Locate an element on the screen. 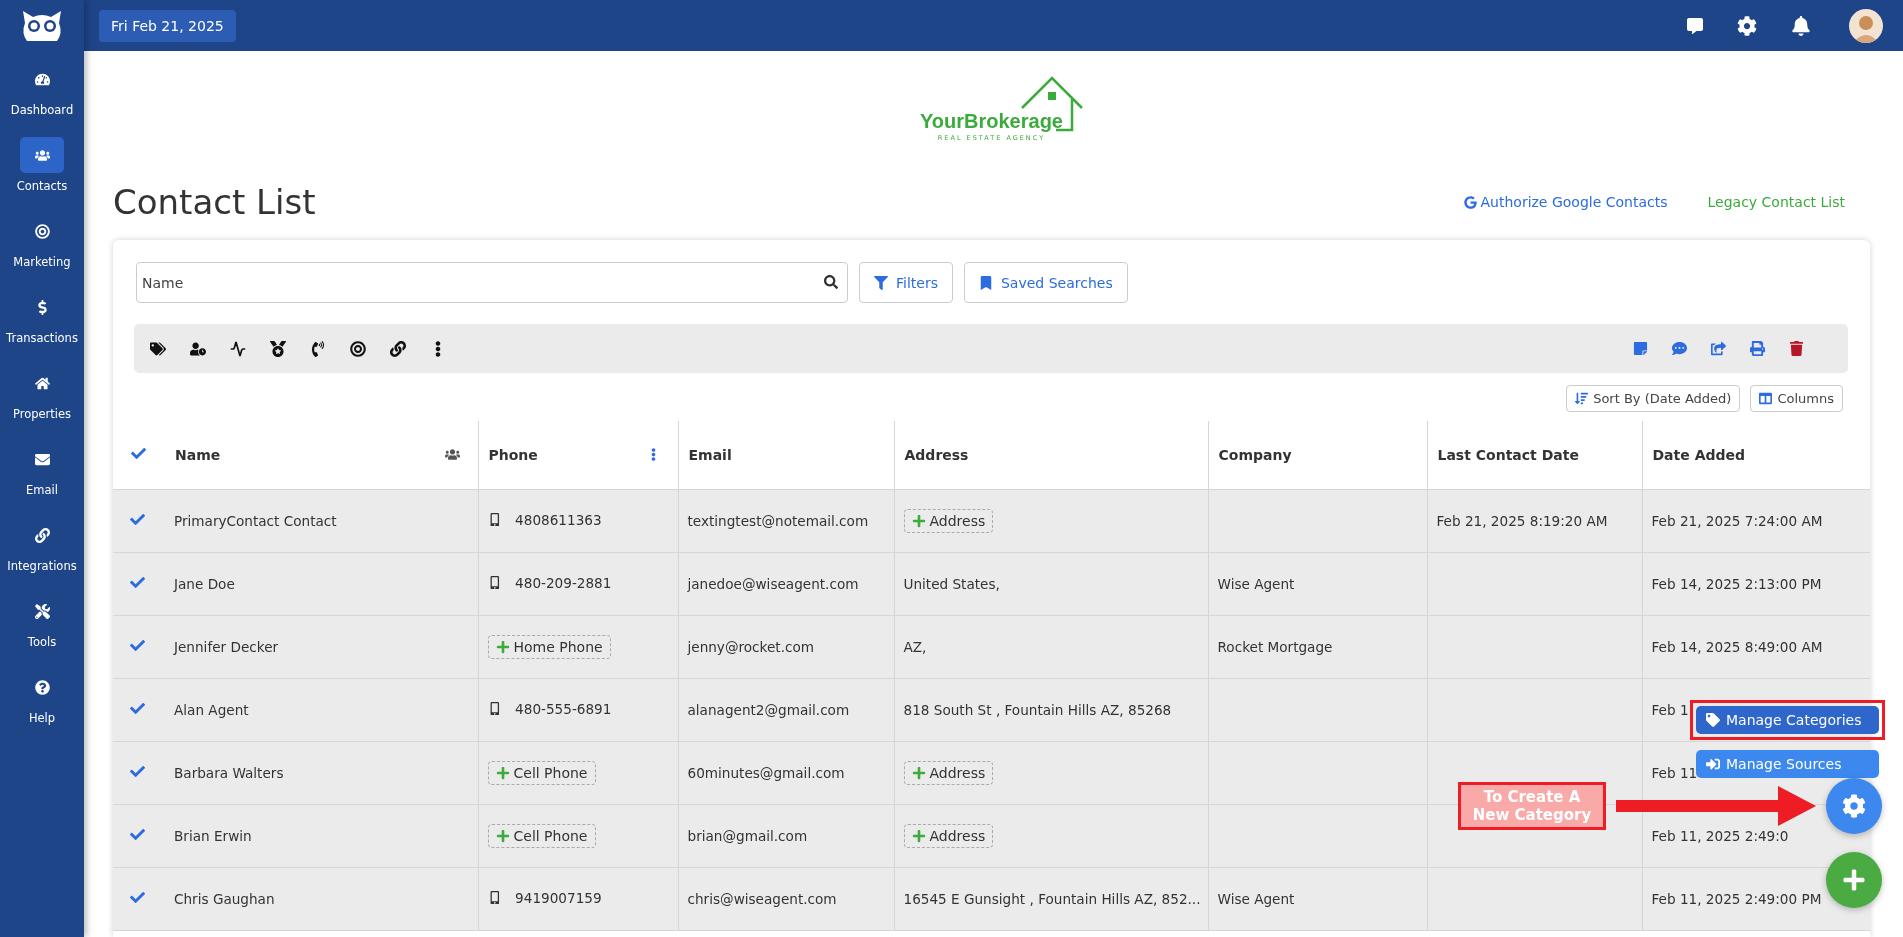 The height and width of the screenshot is (937, 1903). date-added: Feb 11, 2025 2:49:00 PM is located at coordinates (1736, 898).